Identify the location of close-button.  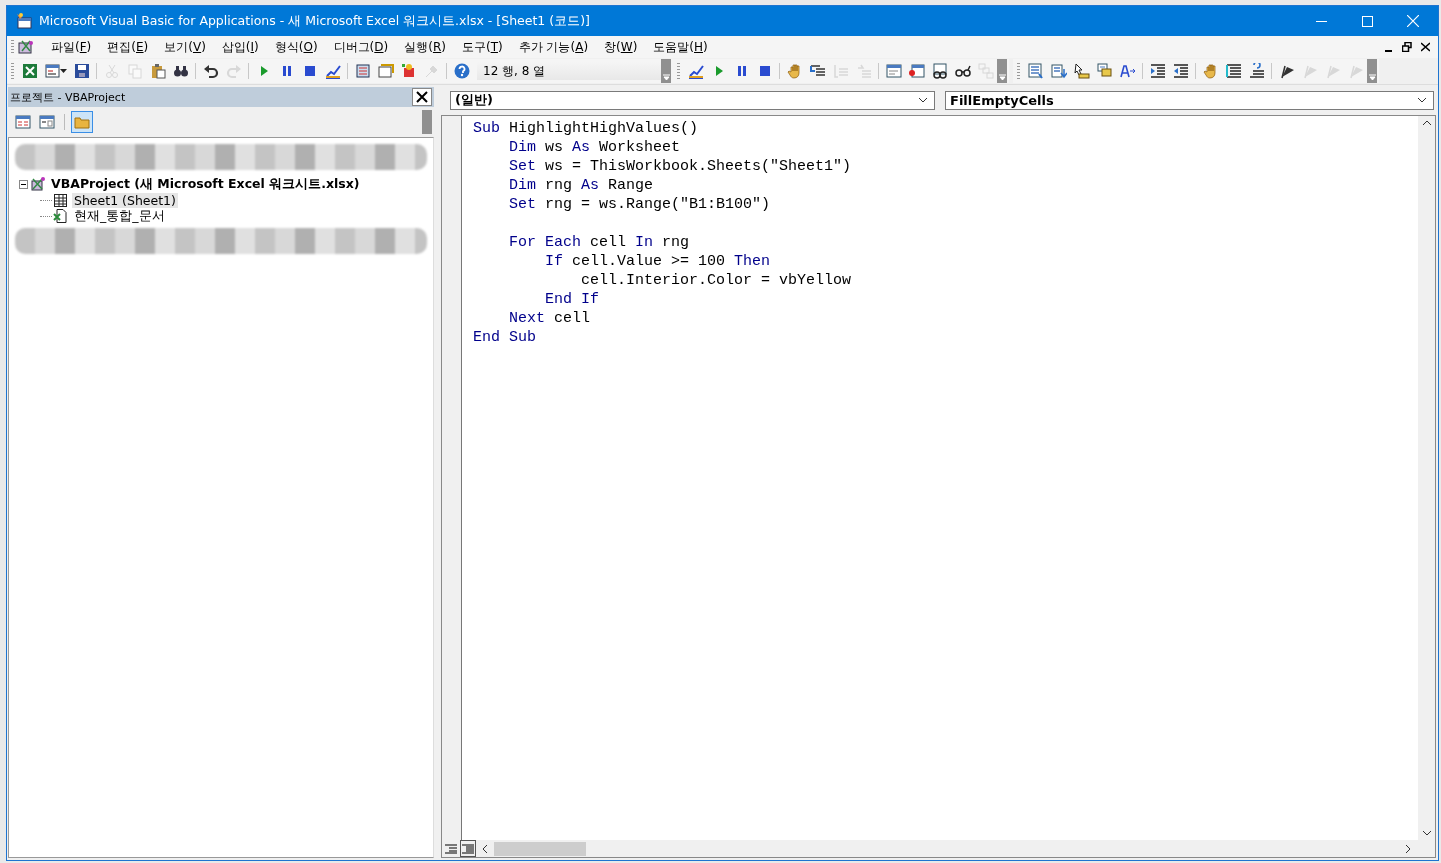
(422, 97).